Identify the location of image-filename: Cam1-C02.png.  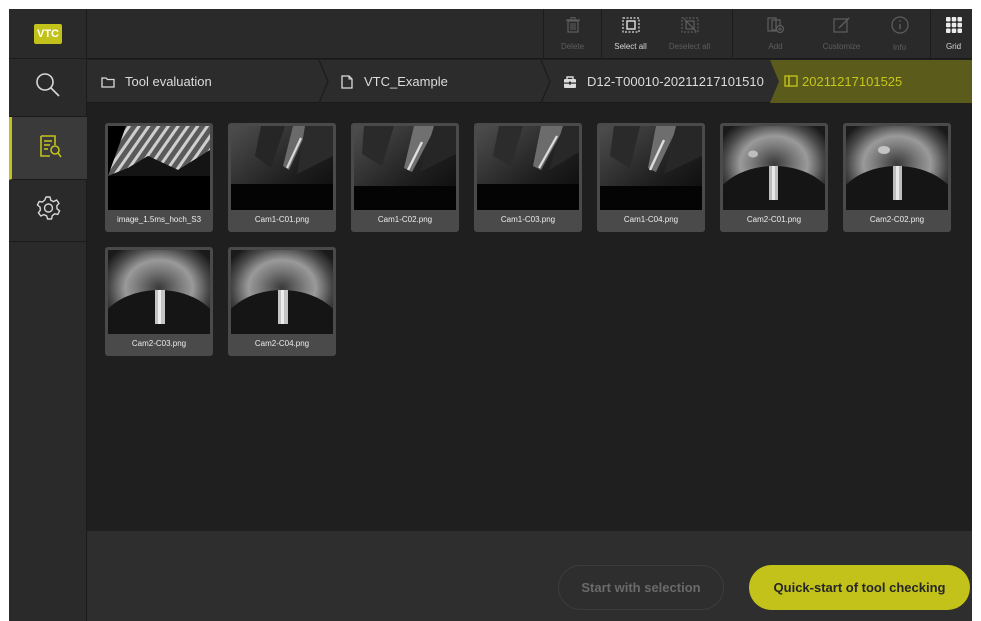
(405, 219).